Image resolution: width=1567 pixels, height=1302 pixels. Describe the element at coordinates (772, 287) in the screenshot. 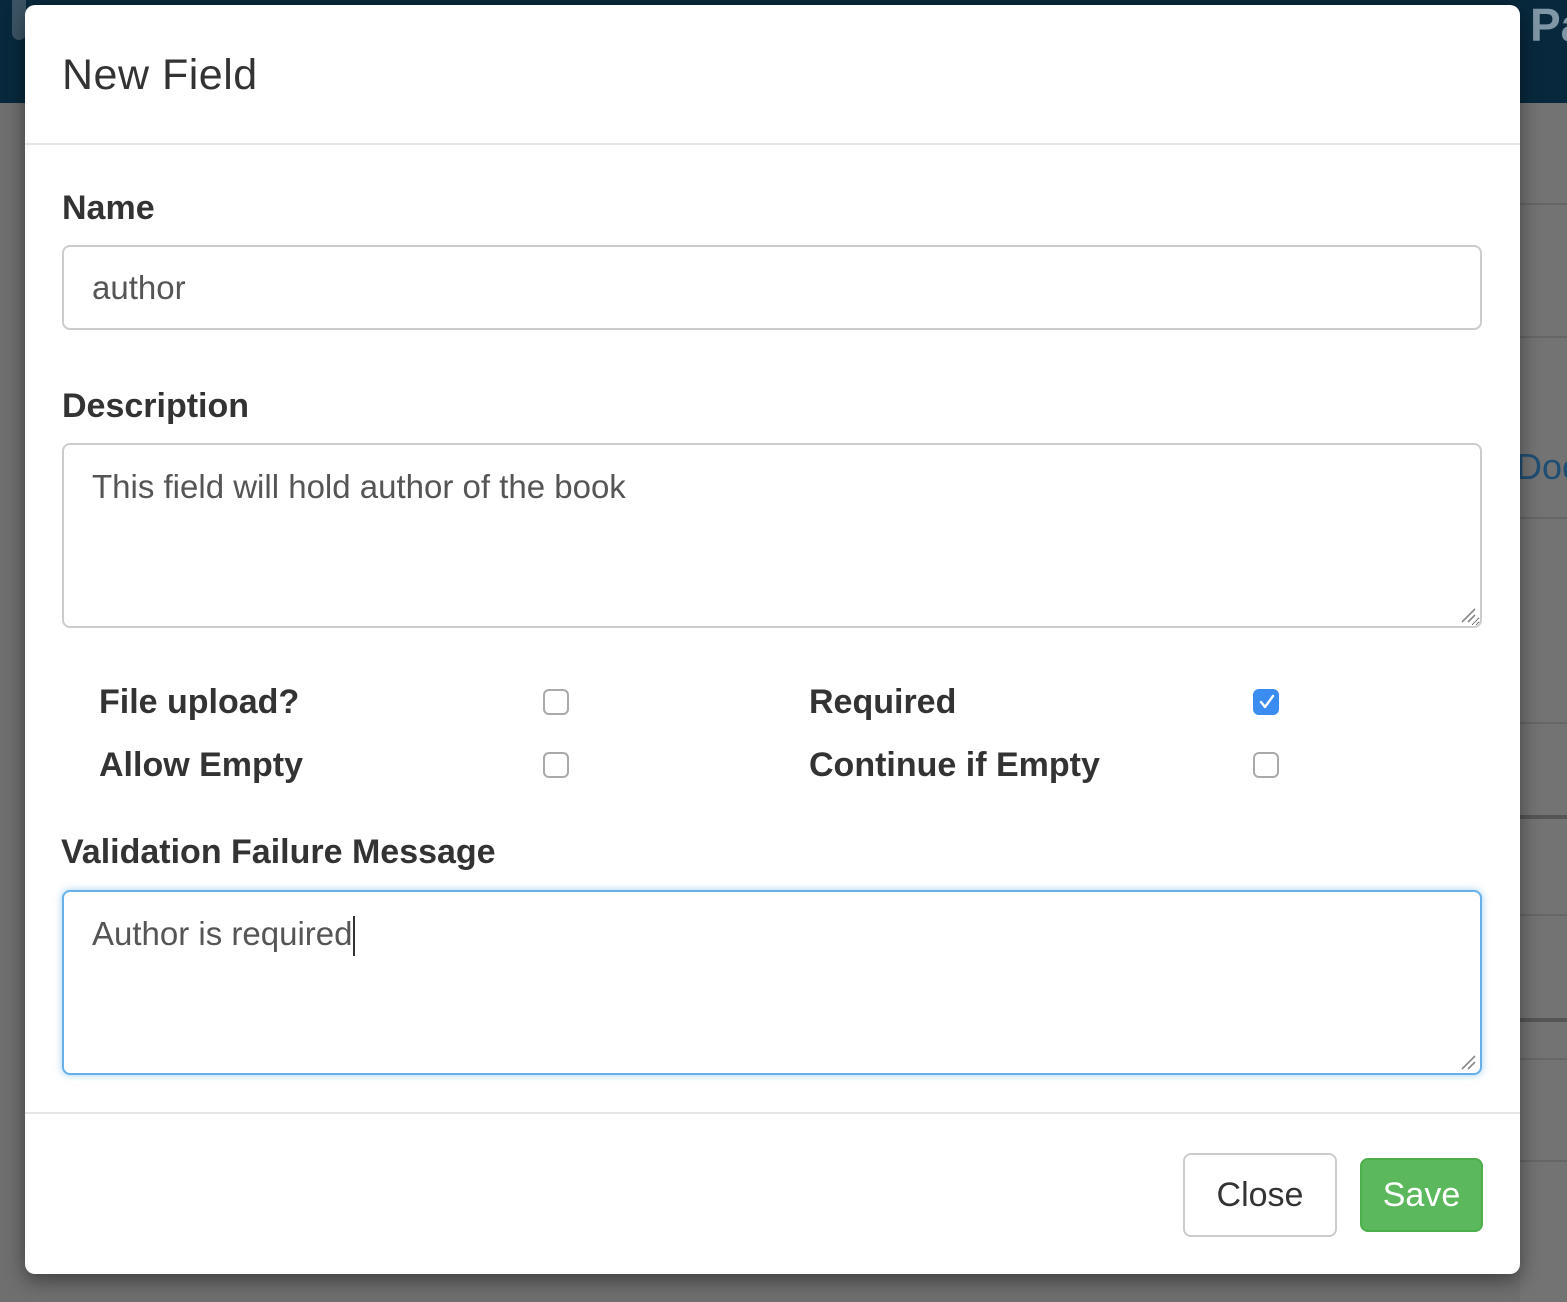

I see `name-input` at that location.